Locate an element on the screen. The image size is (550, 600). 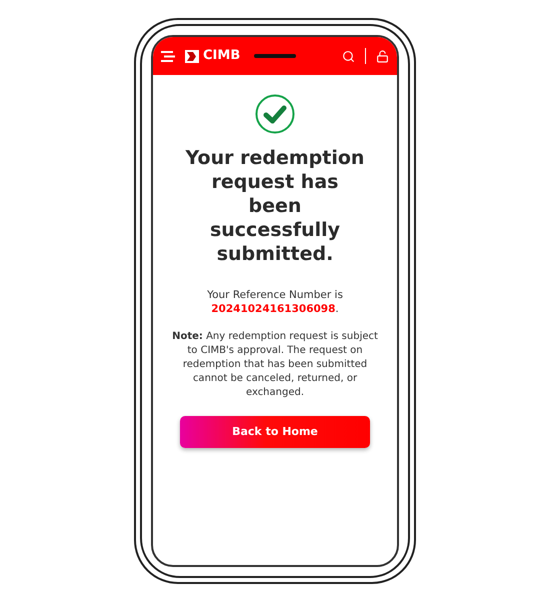
reference-text: Your Reference Number is 20241024161306098. is located at coordinates (275, 302).